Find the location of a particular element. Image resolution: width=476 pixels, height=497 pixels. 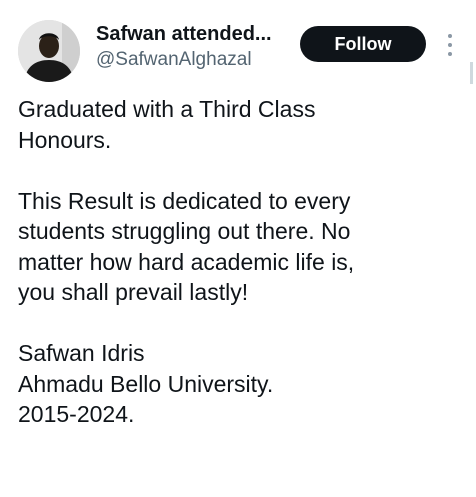

tweet-line: Honours. is located at coordinates (65, 139).